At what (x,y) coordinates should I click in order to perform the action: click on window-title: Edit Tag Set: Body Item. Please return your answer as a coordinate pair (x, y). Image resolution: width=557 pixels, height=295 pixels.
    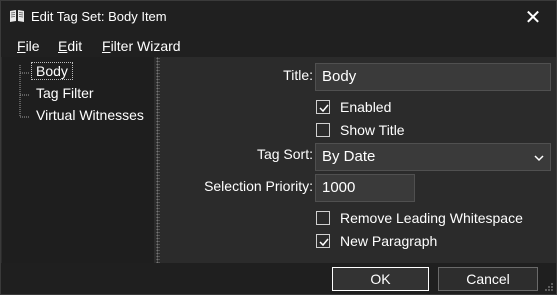
    Looking at the image, I should click on (99, 16).